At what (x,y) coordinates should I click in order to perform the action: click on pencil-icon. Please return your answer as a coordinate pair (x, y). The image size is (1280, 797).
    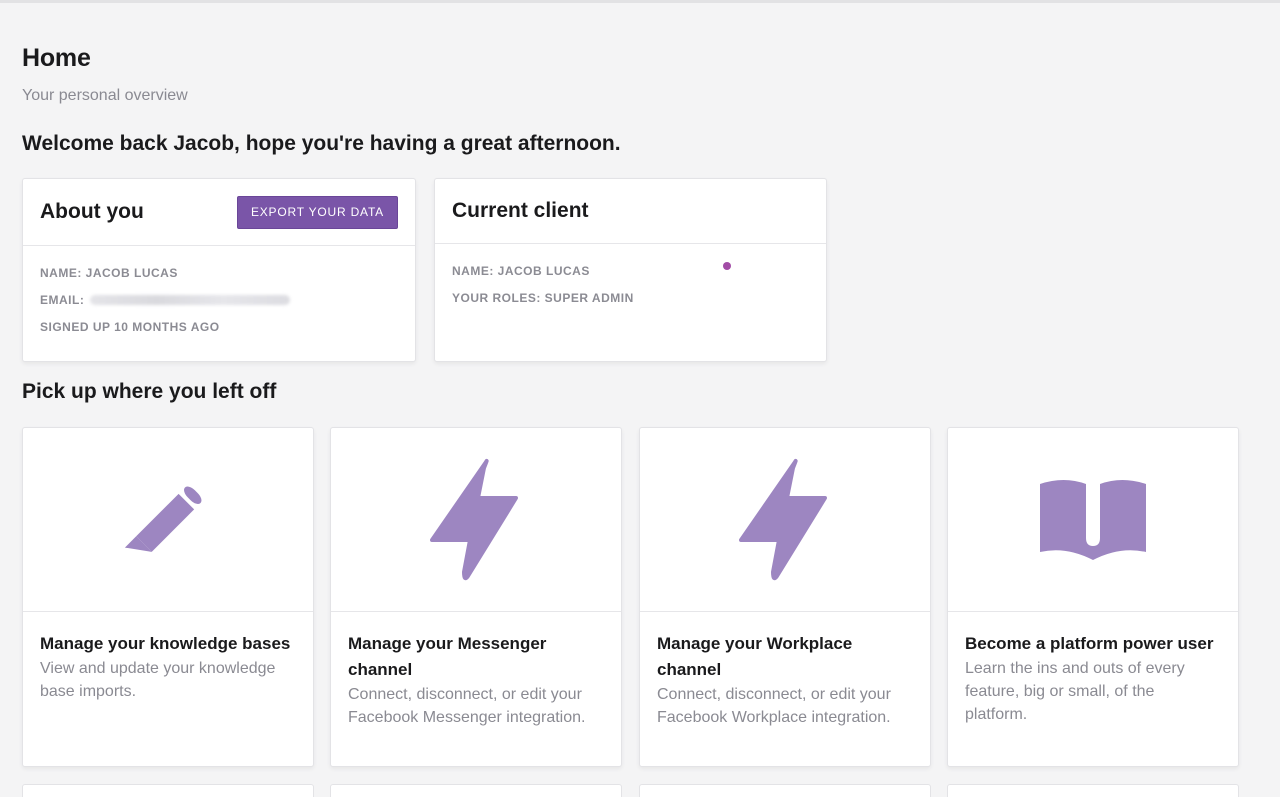
    Looking at the image, I should click on (163, 519).